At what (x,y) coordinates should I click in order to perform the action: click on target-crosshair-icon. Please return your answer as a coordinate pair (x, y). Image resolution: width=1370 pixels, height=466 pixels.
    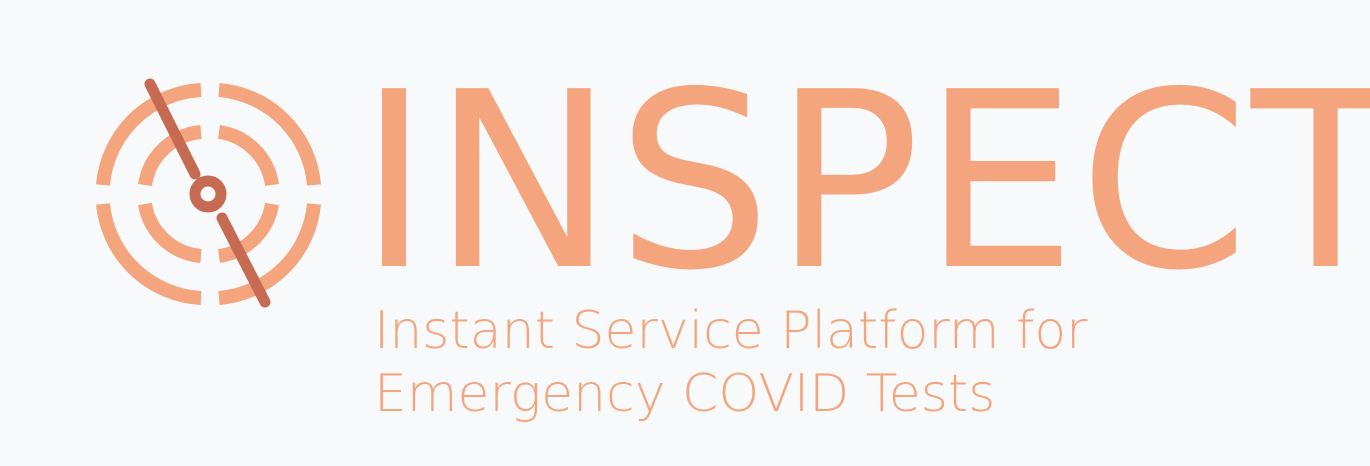
    Looking at the image, I should click on (208, 193).